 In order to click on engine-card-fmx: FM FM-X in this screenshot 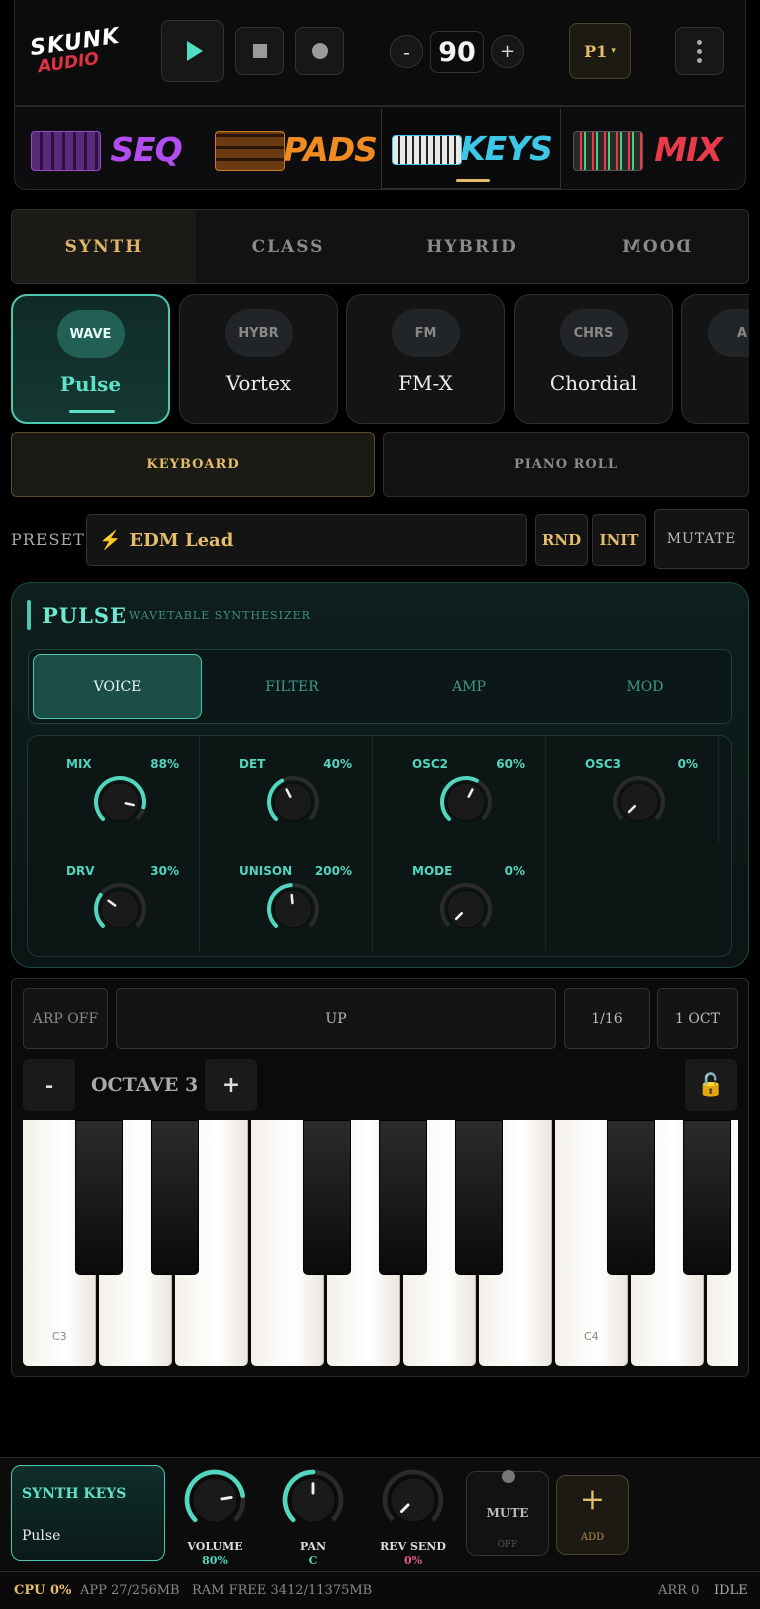, I will do `click(425, 359)`.